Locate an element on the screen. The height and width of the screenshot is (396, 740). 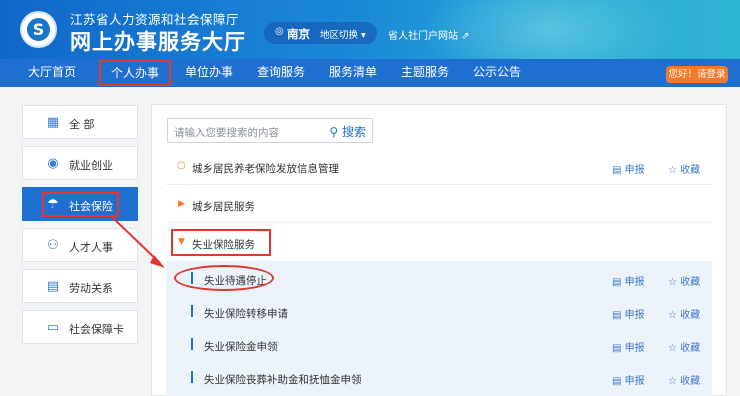
logo-mark-icon: S is located at coordinates (38, 29).